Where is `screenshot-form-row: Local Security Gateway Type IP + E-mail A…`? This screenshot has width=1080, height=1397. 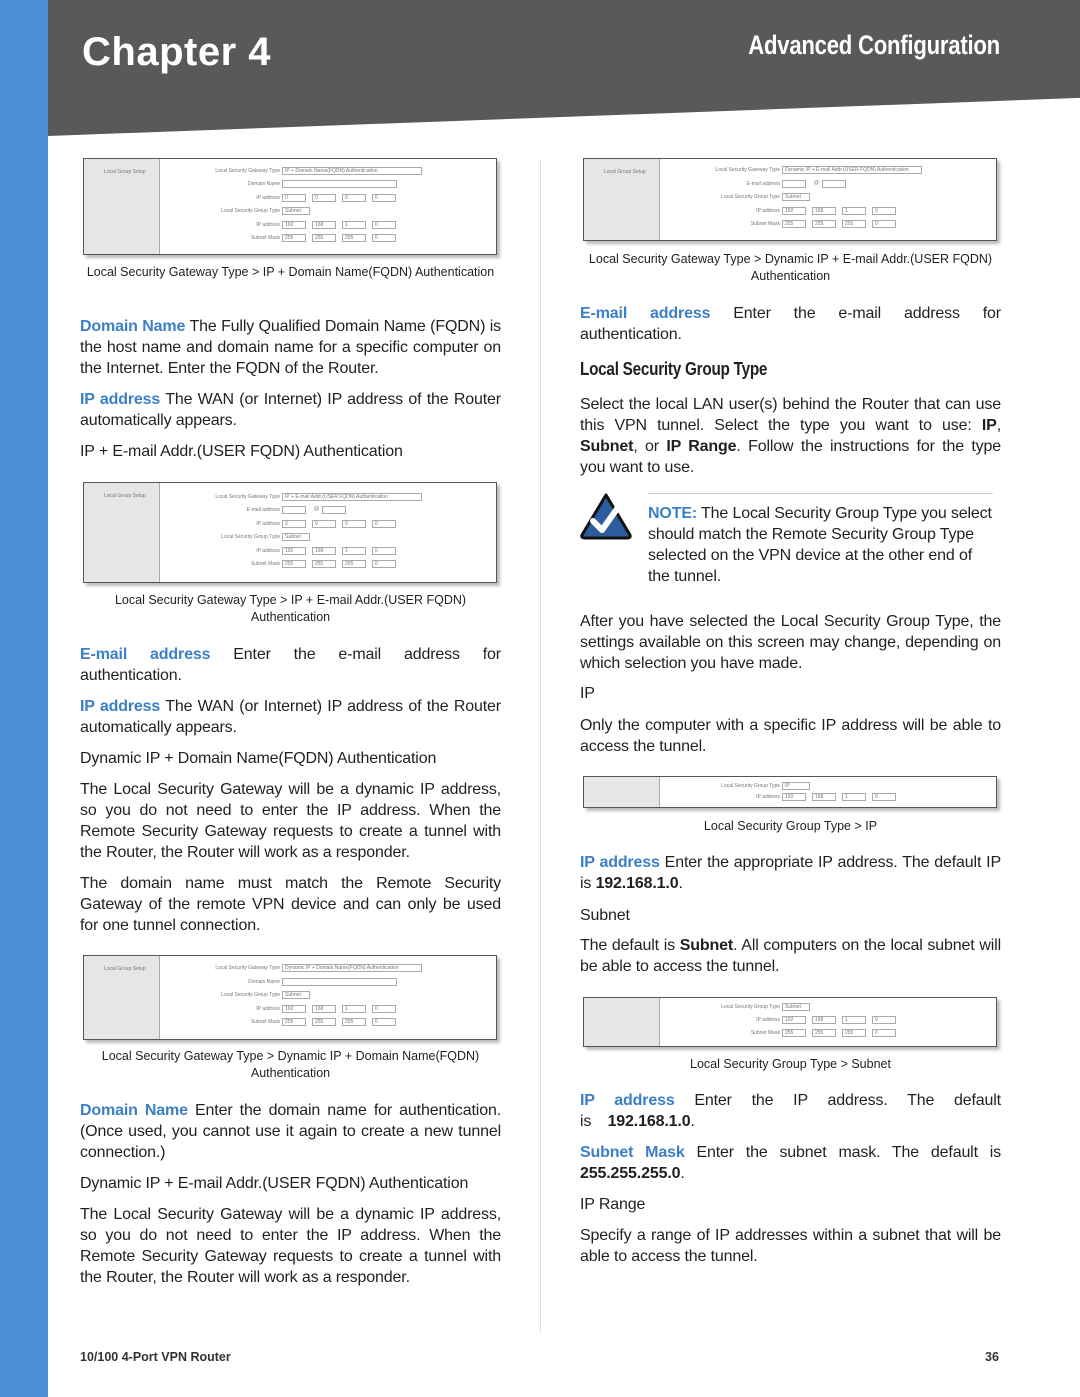 screenshot-form-row: Local Security Gateway Type IP + E-mail A… is located at coordinates (329, 496).